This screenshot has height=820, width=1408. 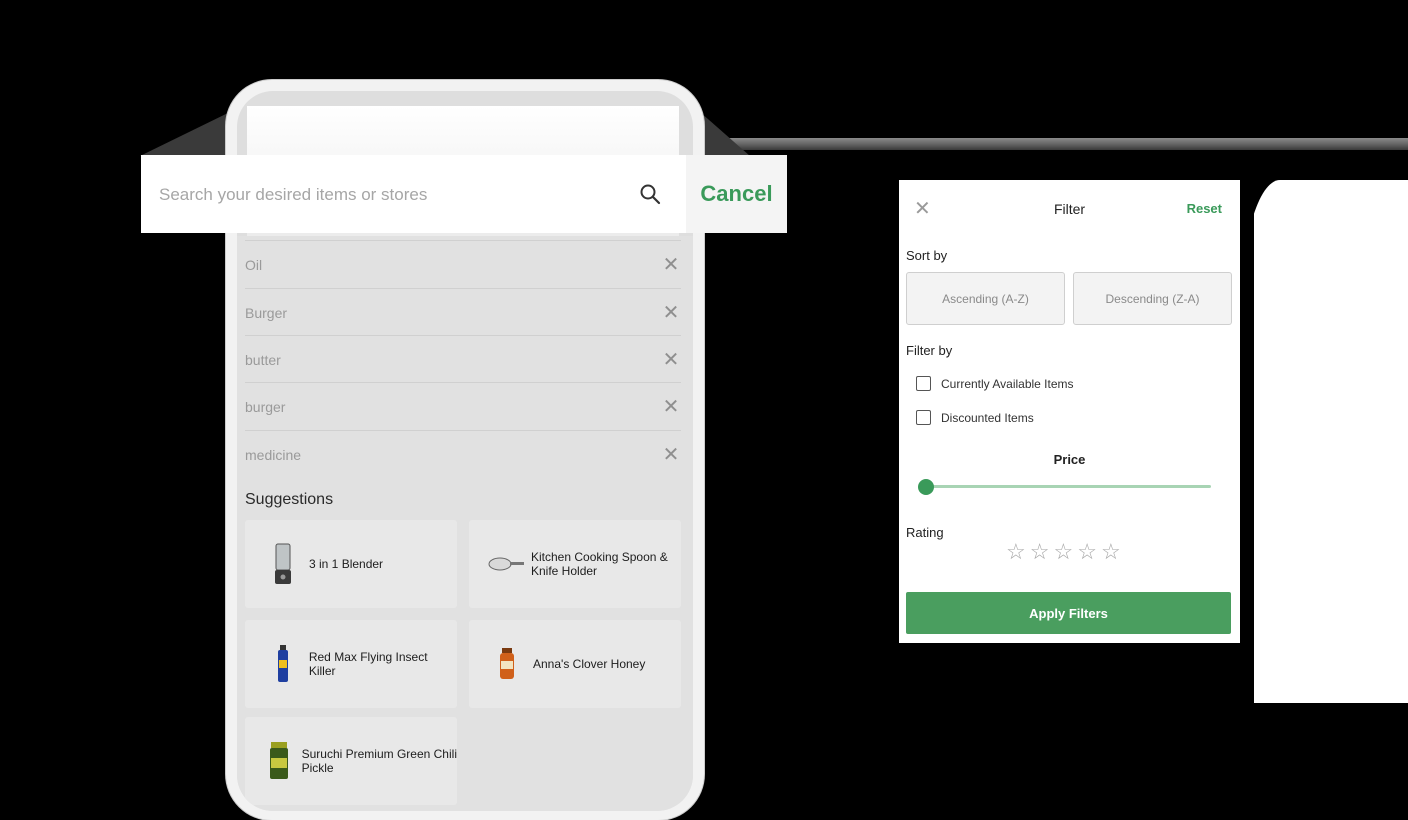 What do you see at coordinates (463, 454) in the screenshot?
I see `history-item: medicine ✕` at bounding box center [463, 454].